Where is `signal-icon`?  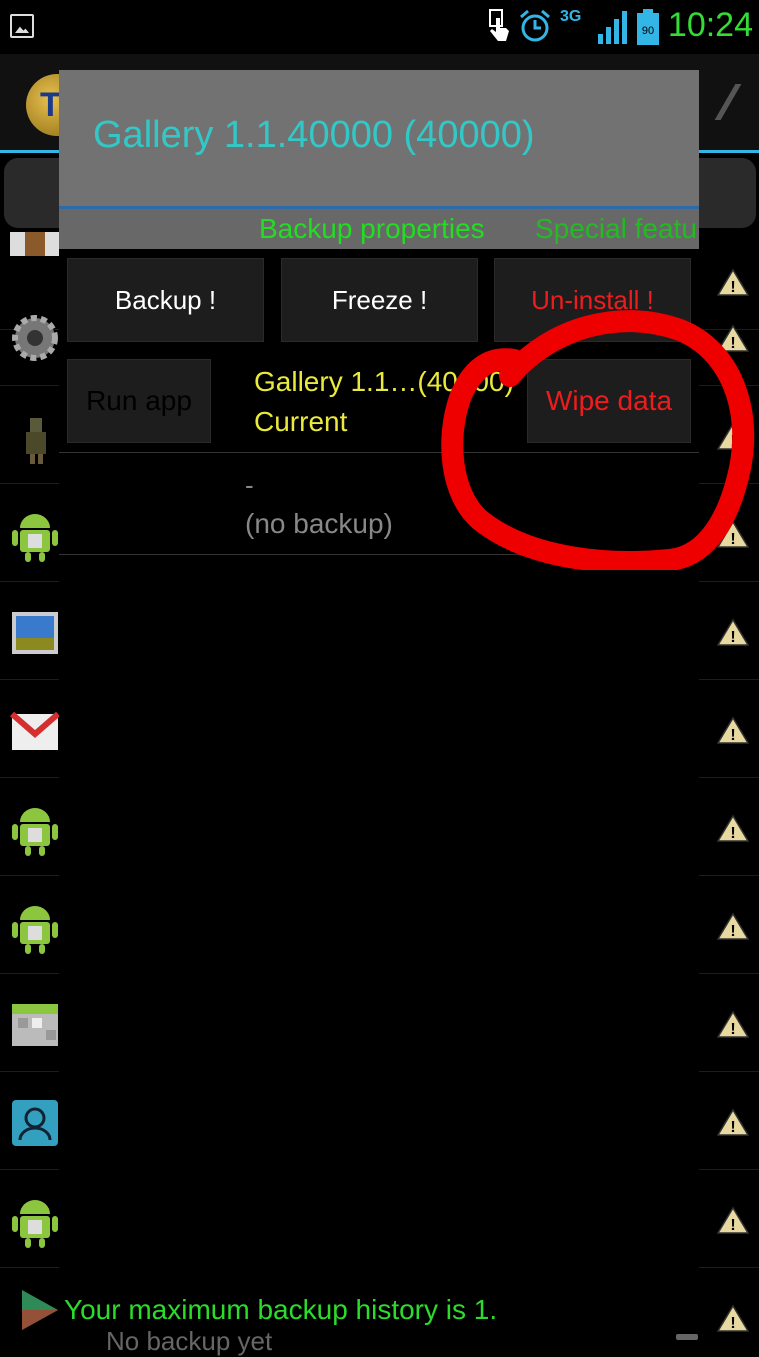 signal-icon is located at coordinates (612, 27).